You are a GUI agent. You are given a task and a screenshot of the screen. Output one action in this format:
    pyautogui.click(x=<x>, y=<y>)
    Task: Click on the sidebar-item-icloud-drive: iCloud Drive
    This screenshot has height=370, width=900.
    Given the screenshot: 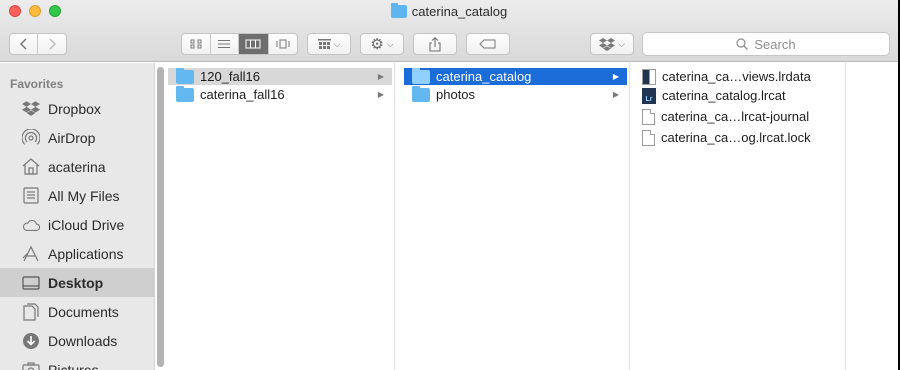 What is the action you would take?
    pyautogui.click(x=77, y=224)
    